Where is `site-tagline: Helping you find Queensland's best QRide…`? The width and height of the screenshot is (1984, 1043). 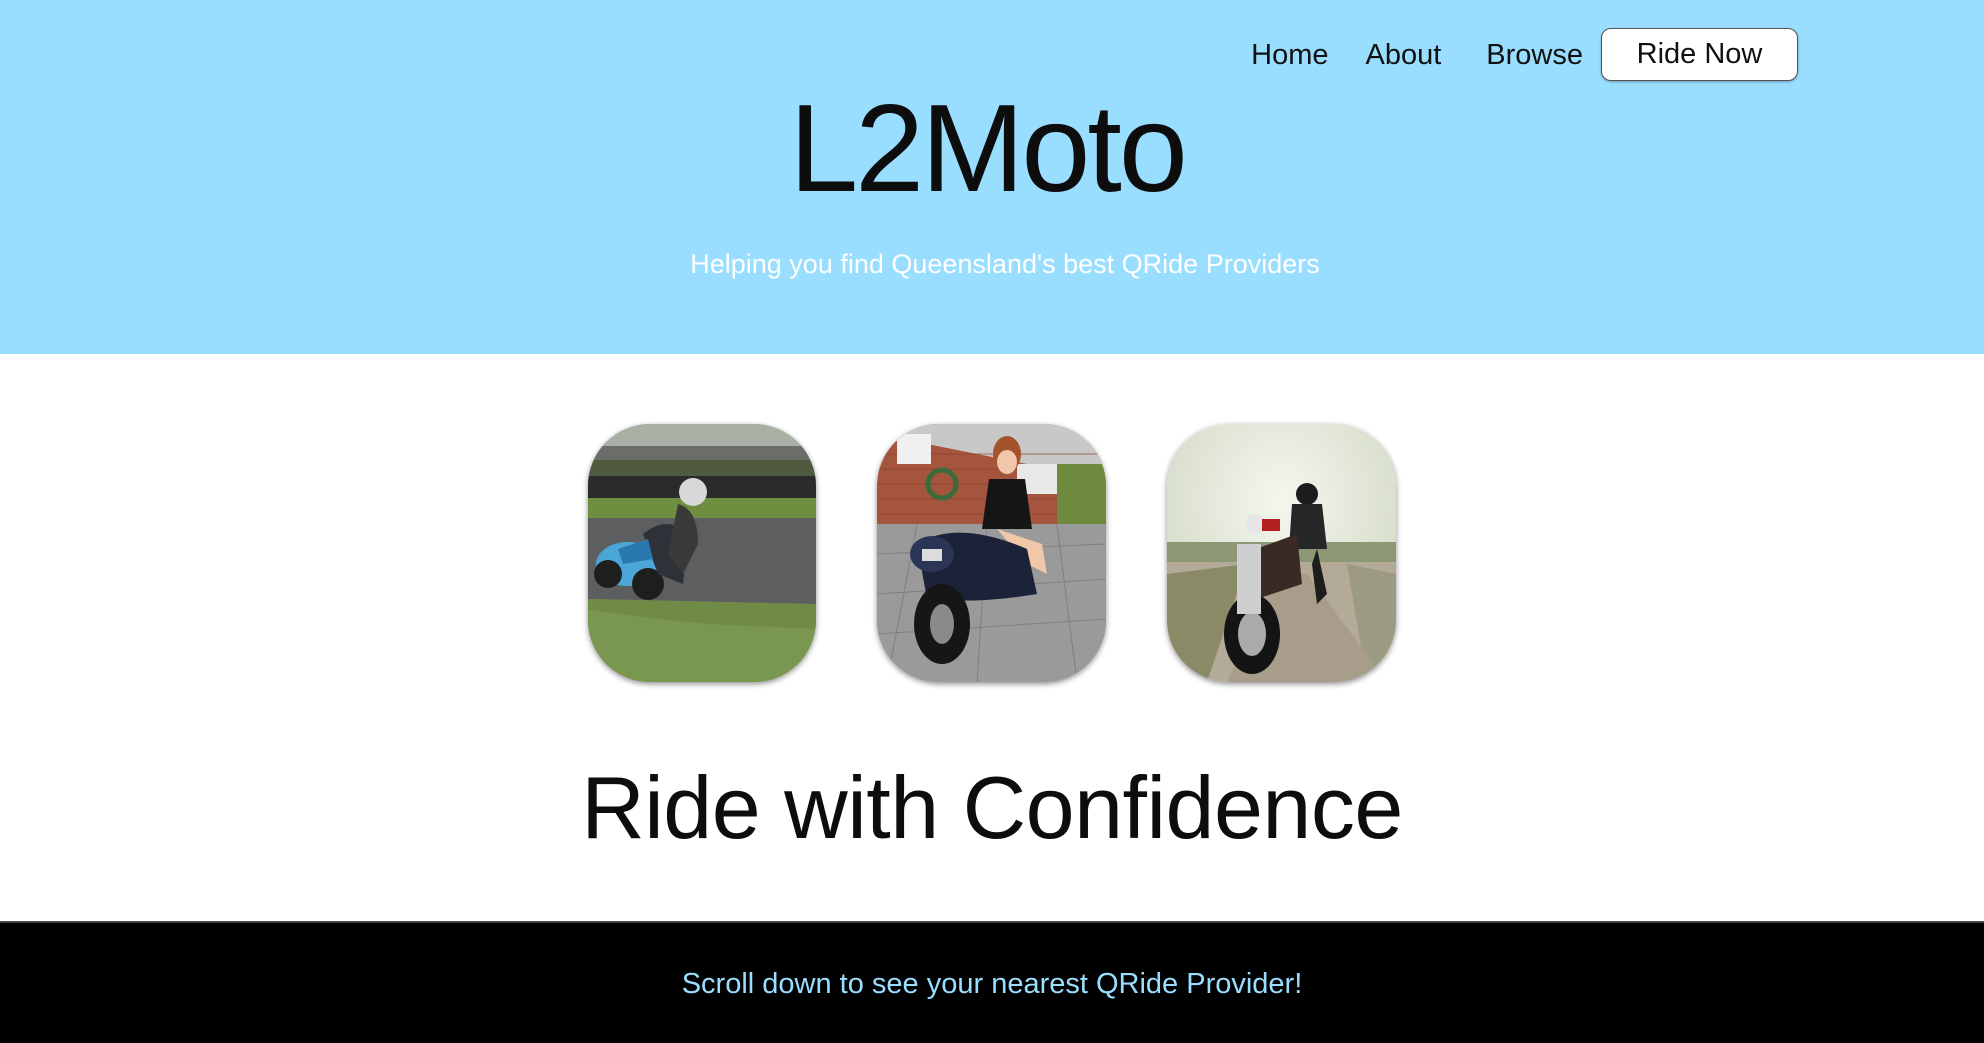 site-tagline: Helping you find Queensland's best QRide… is located at coordinates (1005, 264).